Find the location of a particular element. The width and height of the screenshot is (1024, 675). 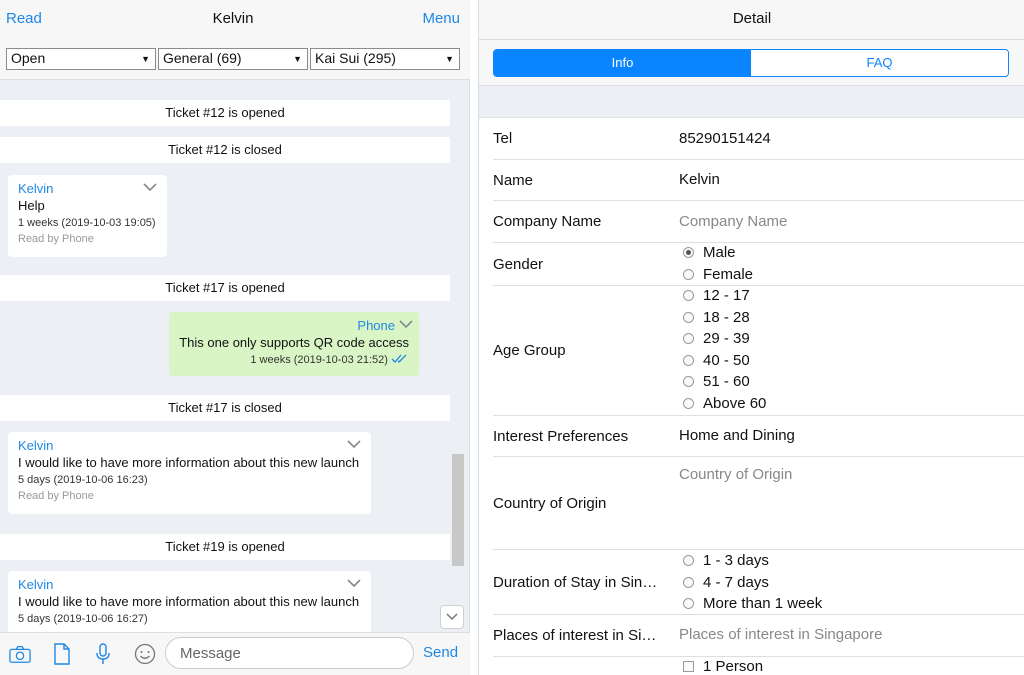

tel-row: Tel 85290151424 is located at coordinates (758, 139).